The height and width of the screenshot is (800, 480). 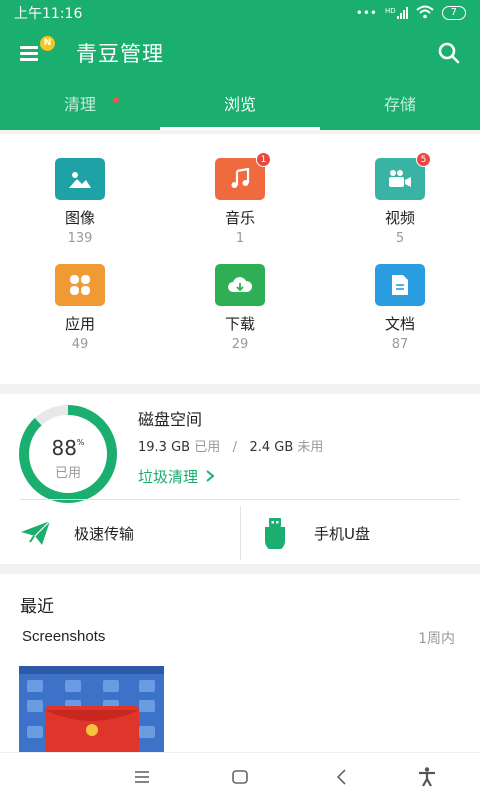 What do you see at coordinates (240, 308) in the screenshot?
I see `category-downloads: 下载 29` at bounding box center [240, 308].